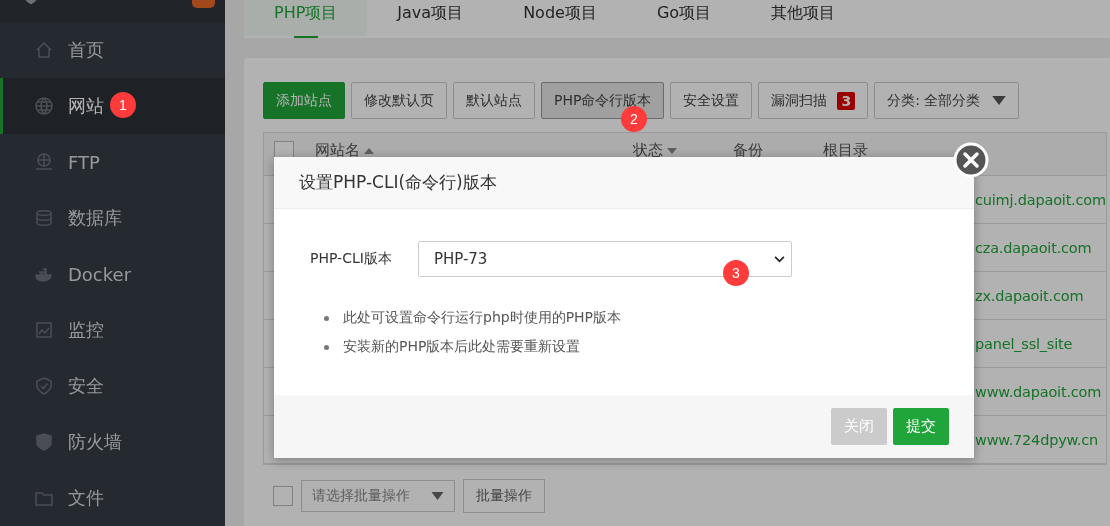  I want to click on site-link: zx.dapaoit.com, so click(1029, 295).